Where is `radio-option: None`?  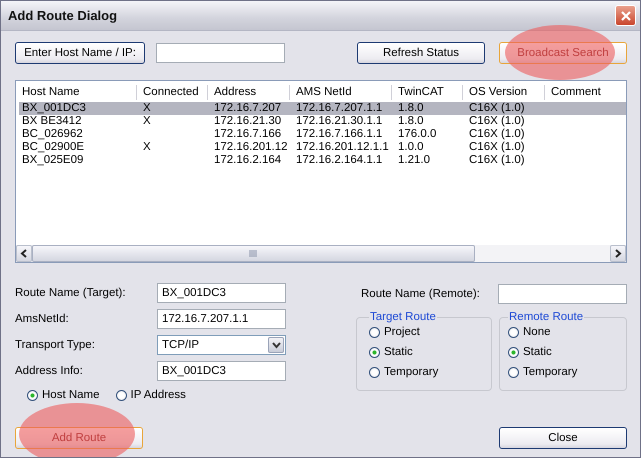
radio-option: None is located at coordinates (564, 332).